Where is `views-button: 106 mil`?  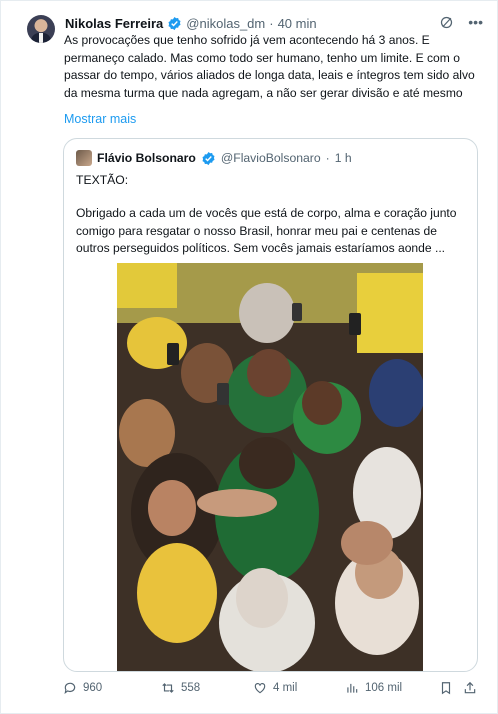 views-button: 106 mil is located at coordinates (373, 688).